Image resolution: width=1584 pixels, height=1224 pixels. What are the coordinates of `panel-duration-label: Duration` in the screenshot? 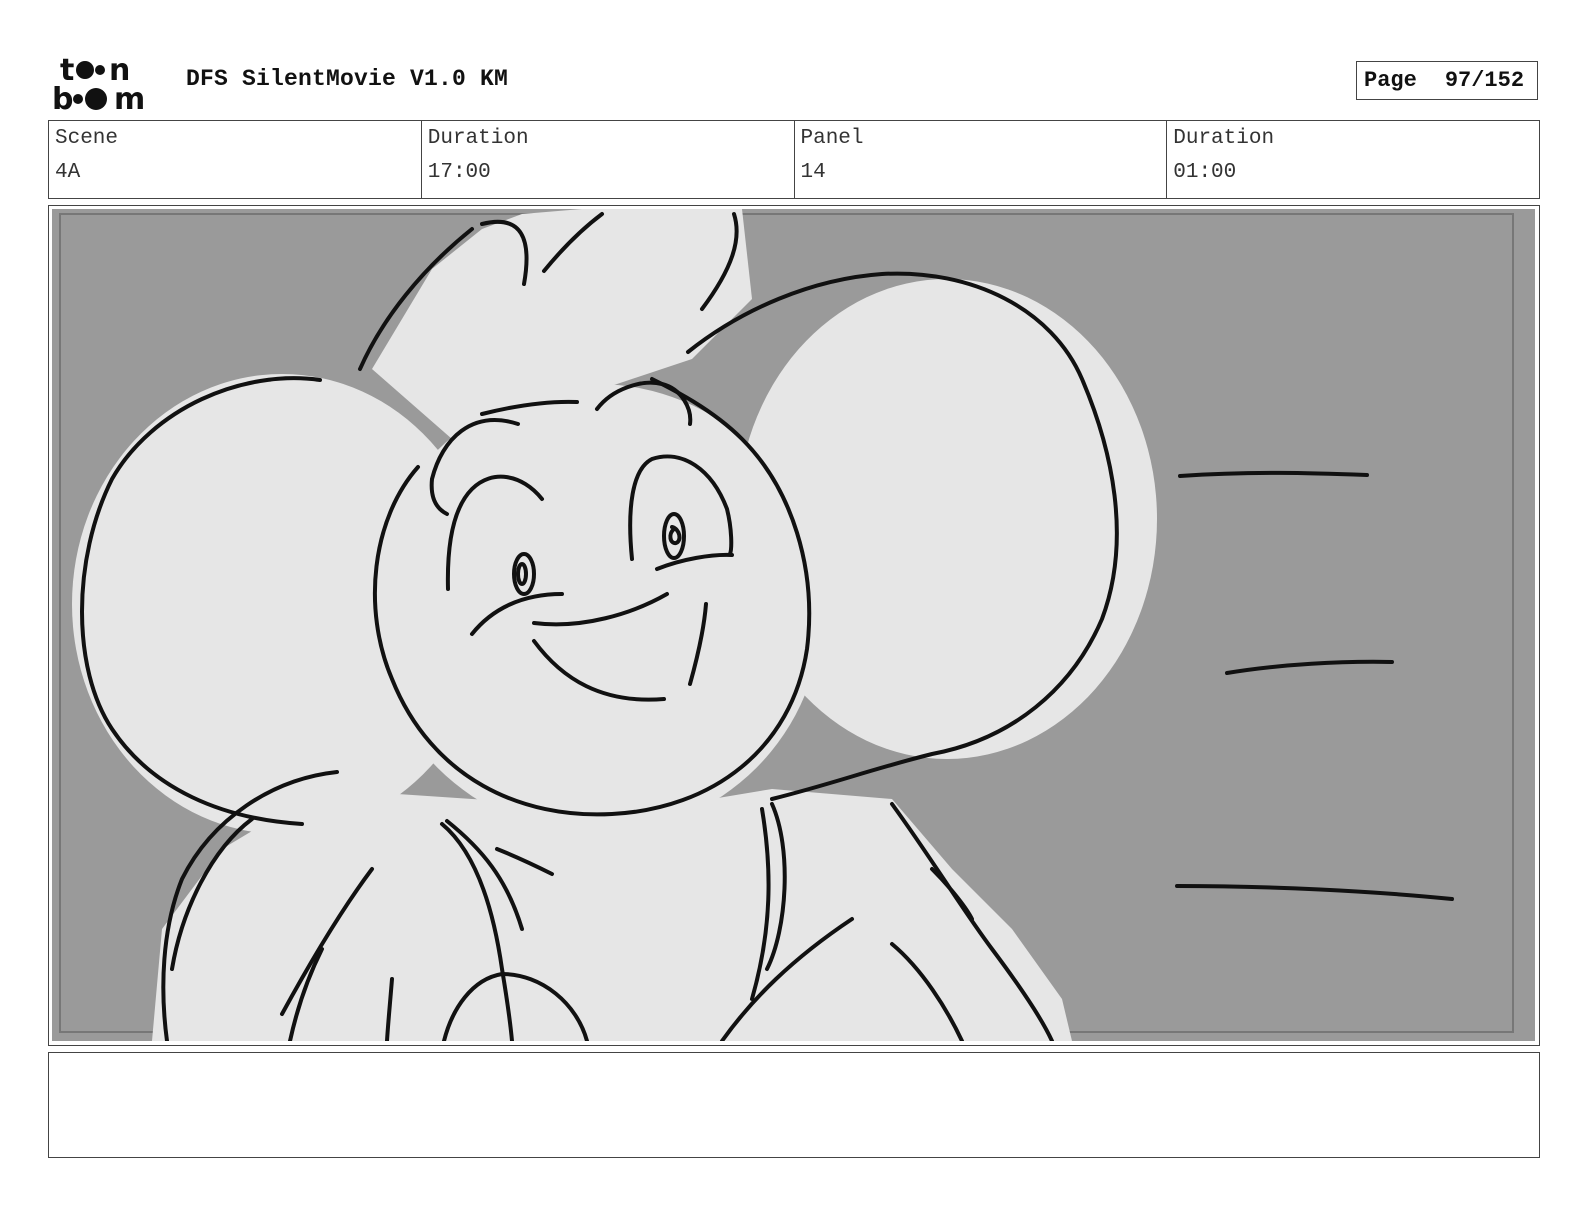 It's located at (1224, 138).